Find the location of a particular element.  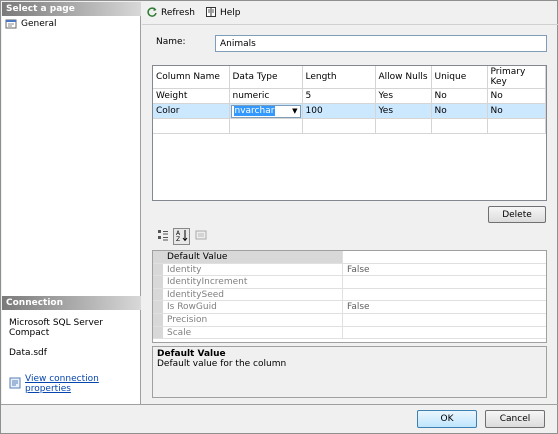

categorized-button is located at coordinates (162, 236).